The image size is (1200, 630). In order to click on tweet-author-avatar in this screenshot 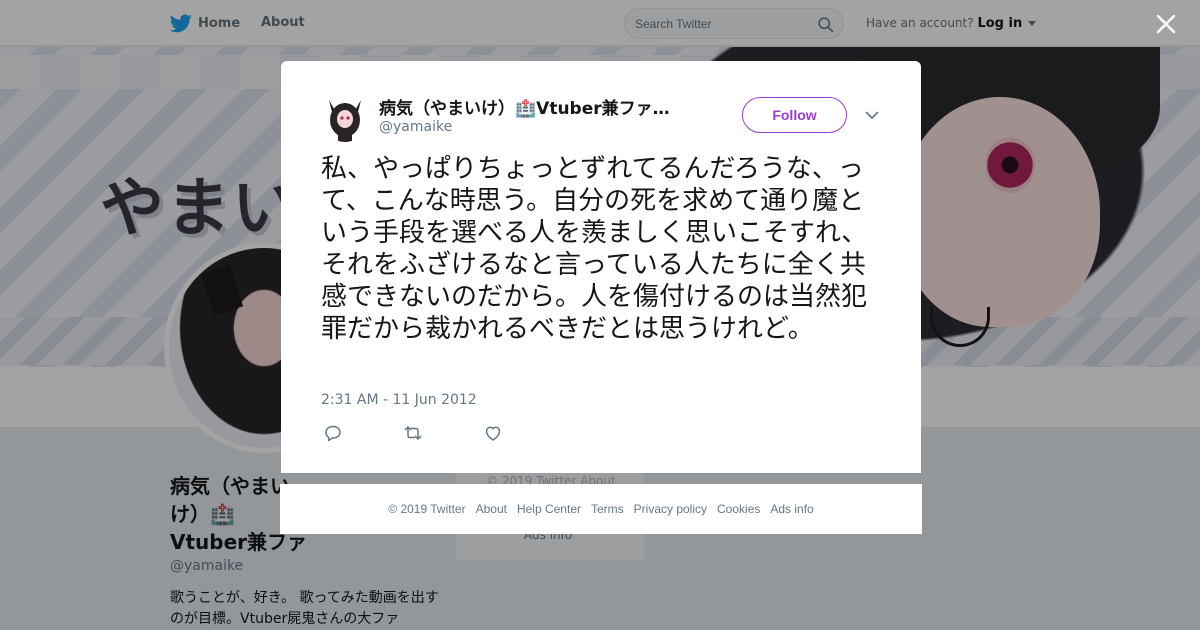, I will do `click(345, 118)`.